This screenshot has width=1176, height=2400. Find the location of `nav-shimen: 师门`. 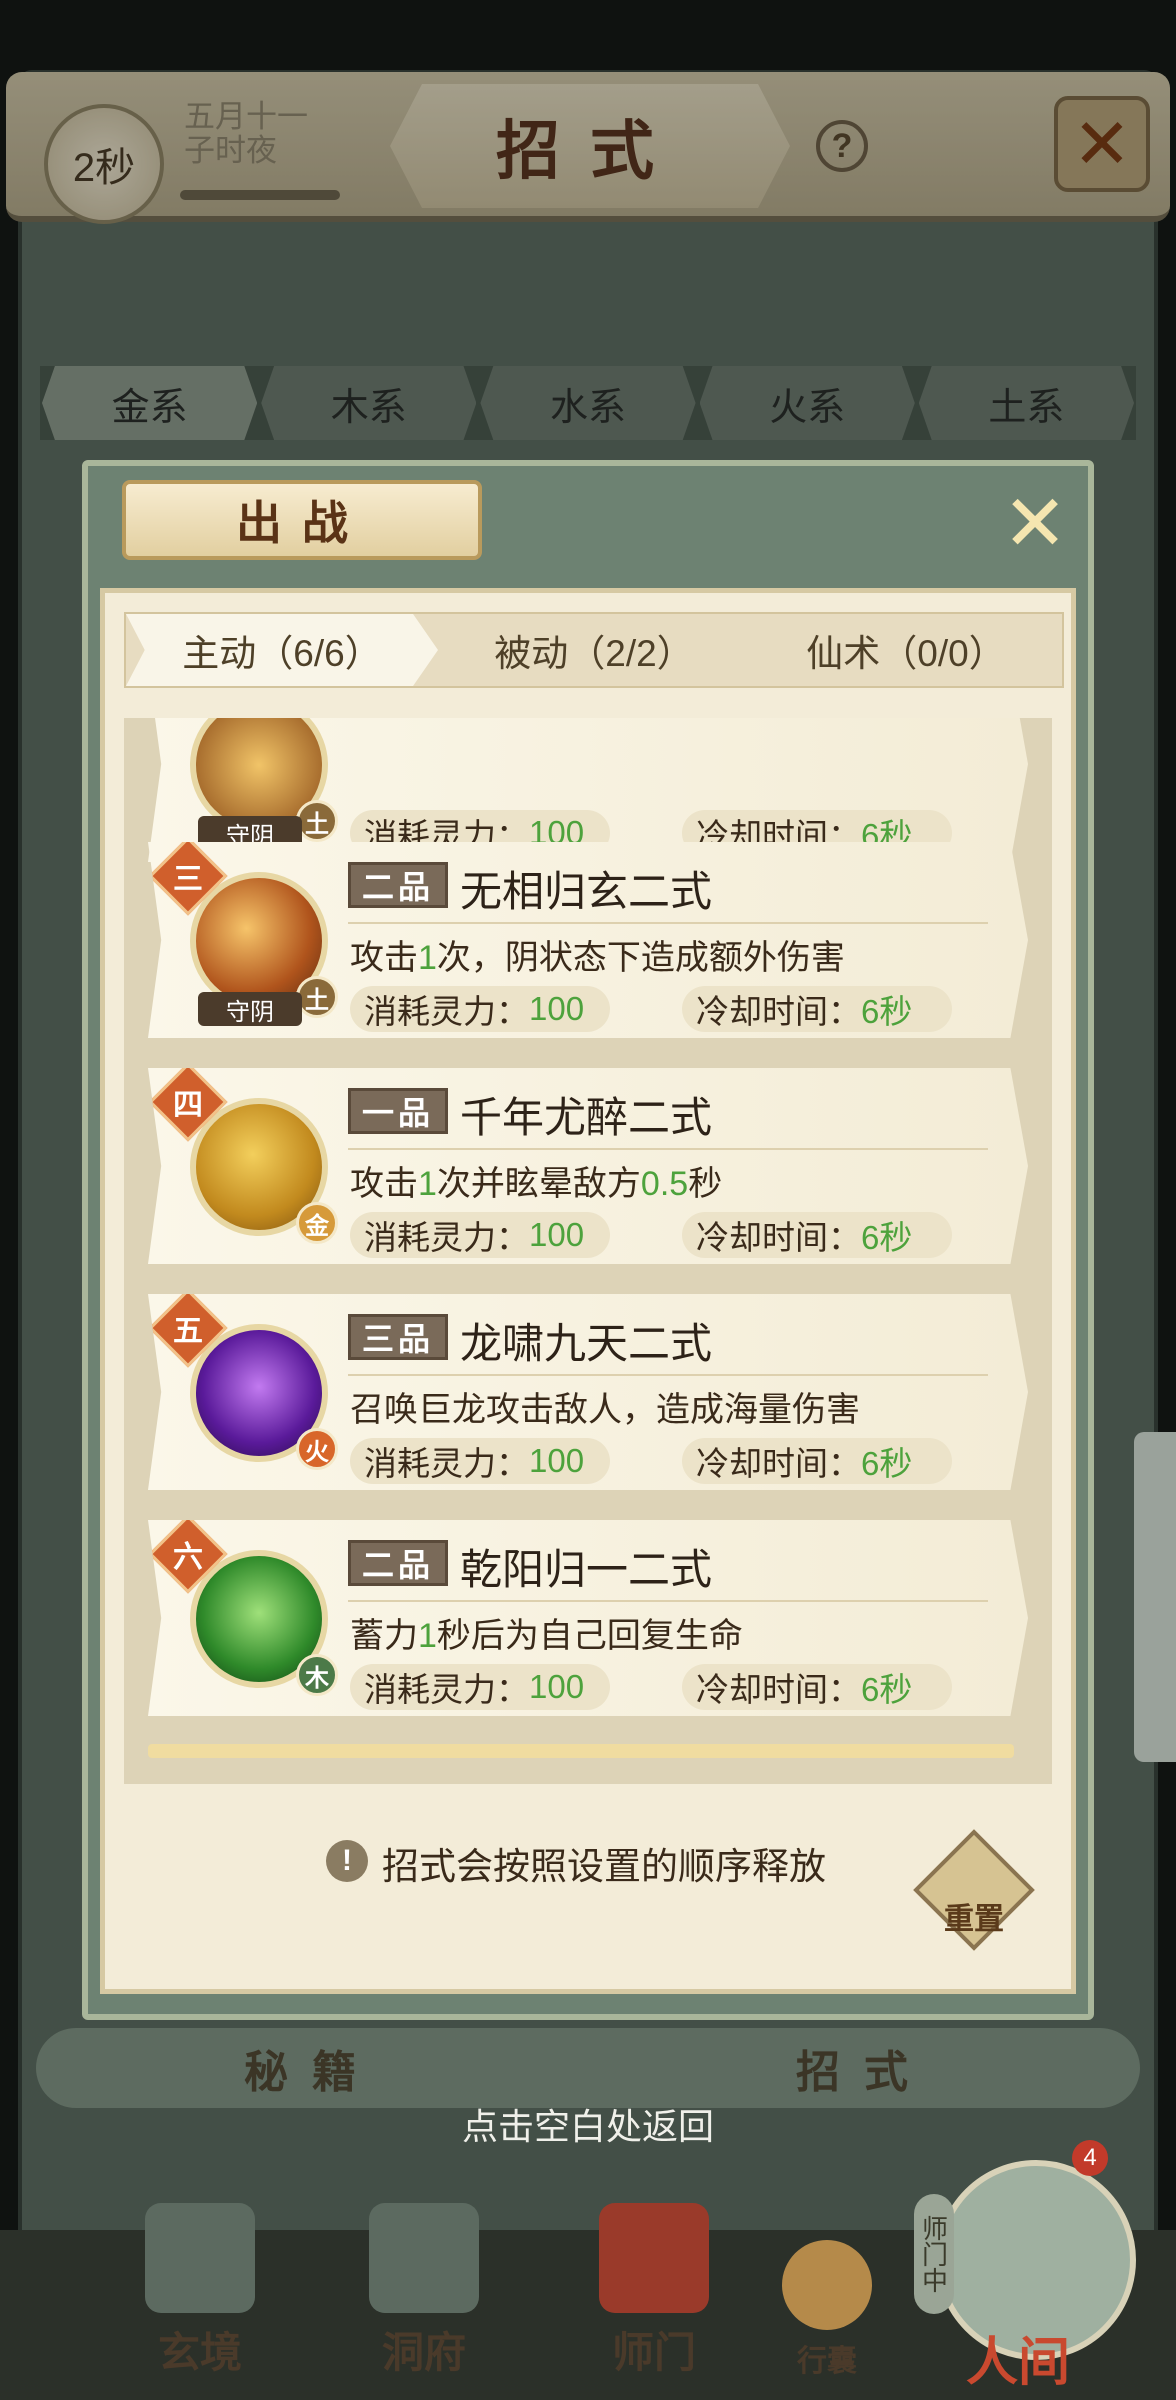

nav-shimen: 师门 is located at coordinates (654, 2290).